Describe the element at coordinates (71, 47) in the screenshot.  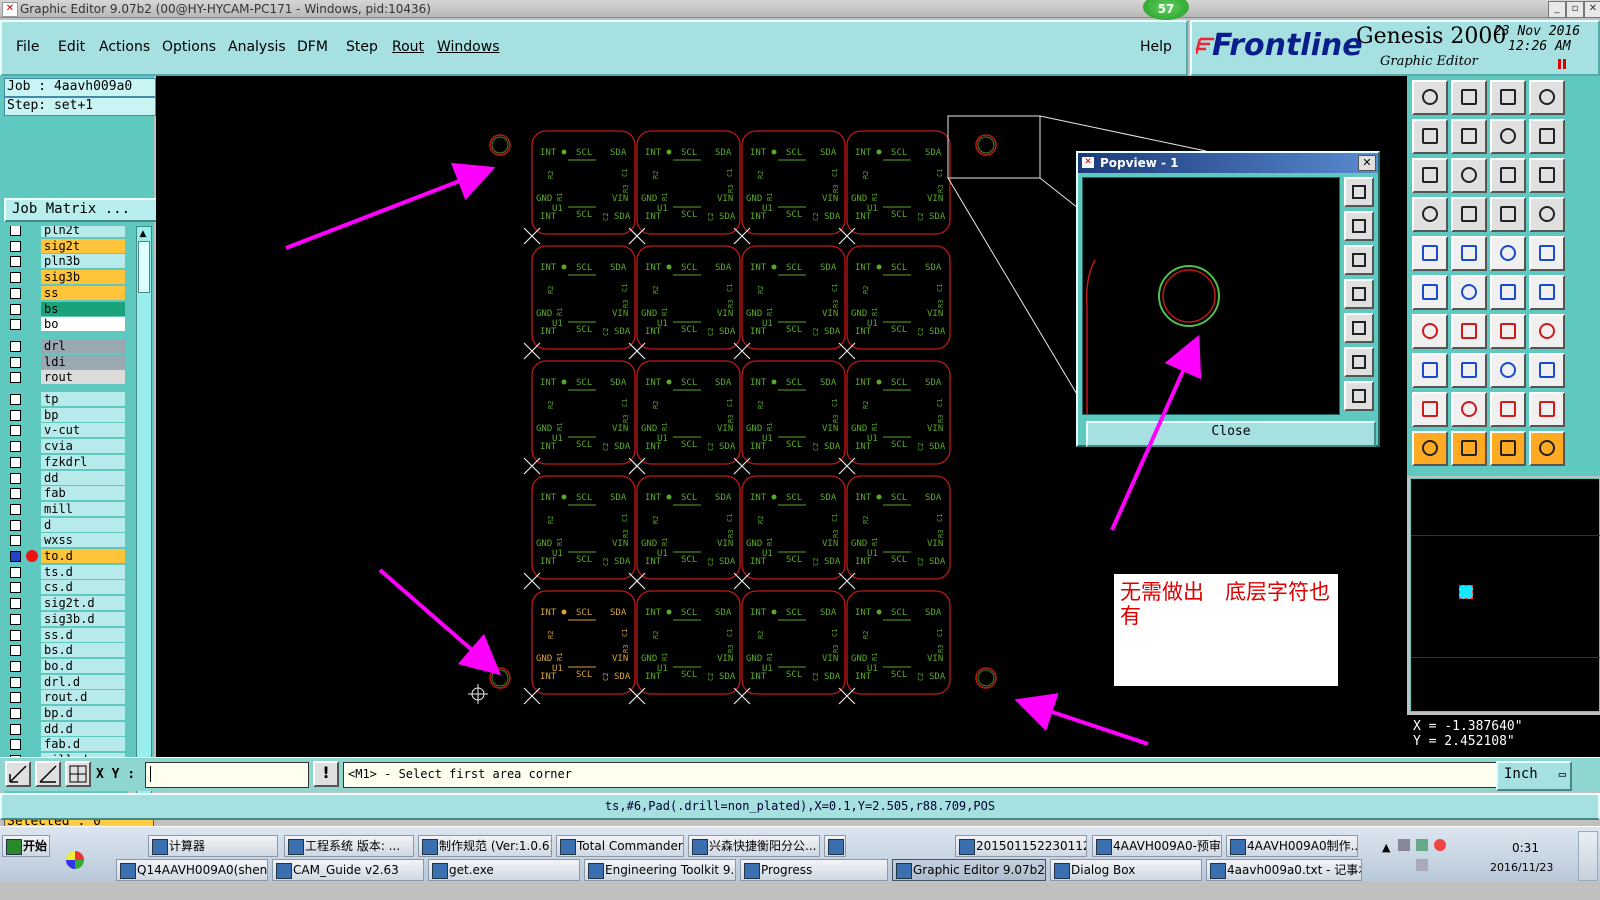
I see `menu-edit: Edit` at that location.